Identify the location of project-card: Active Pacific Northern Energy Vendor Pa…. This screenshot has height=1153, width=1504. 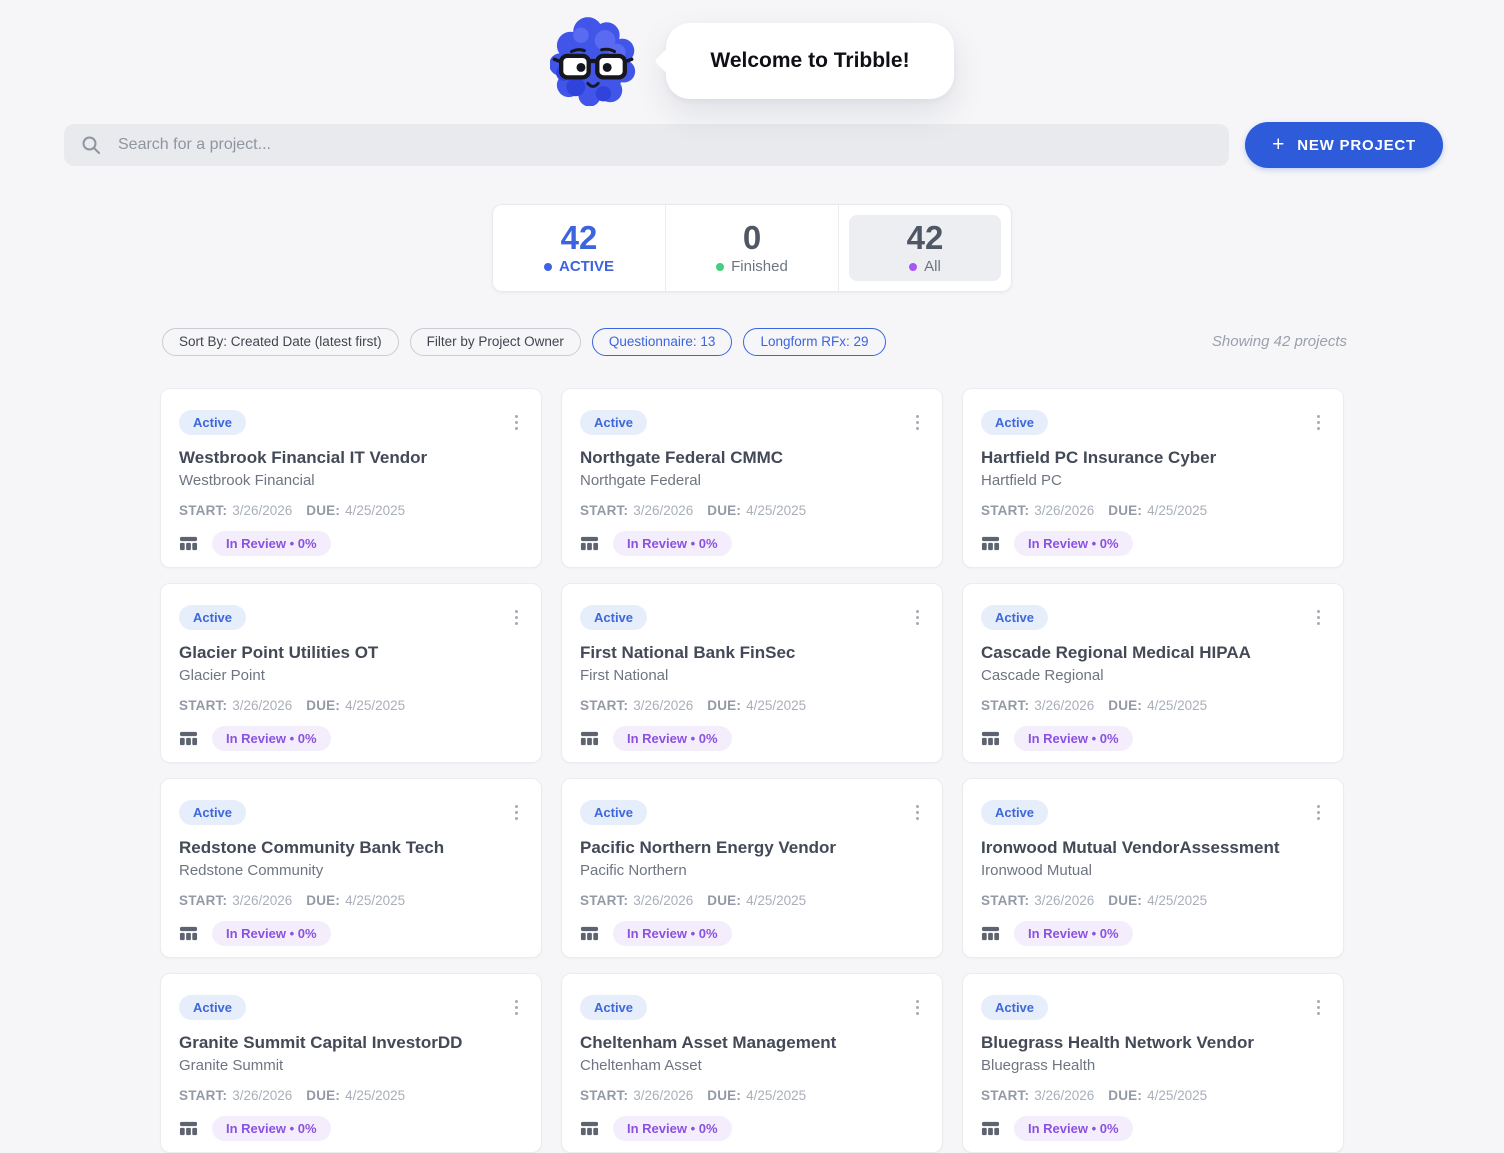
(752, 867).